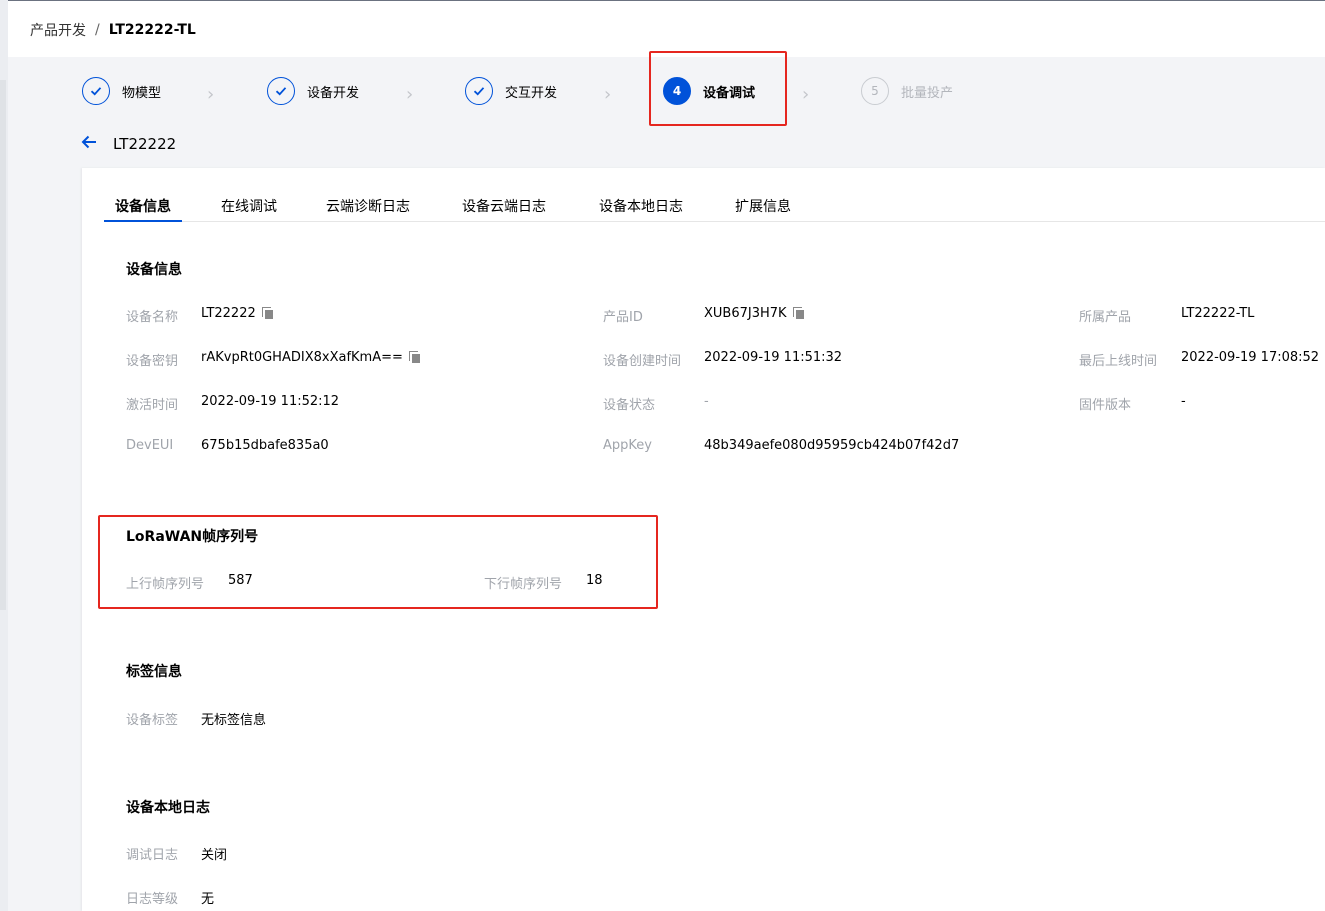  Describe the element at coordinates (145, 144) in the screenshot. I see `device-title: LT22222` at that location.